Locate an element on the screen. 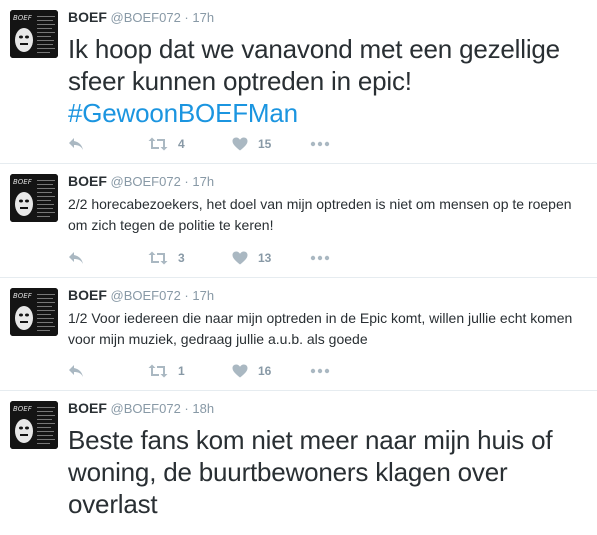 Image resolution: width=597 pixels, height=535 pixels. like-button: 16 is located at coordinates (271, 371).